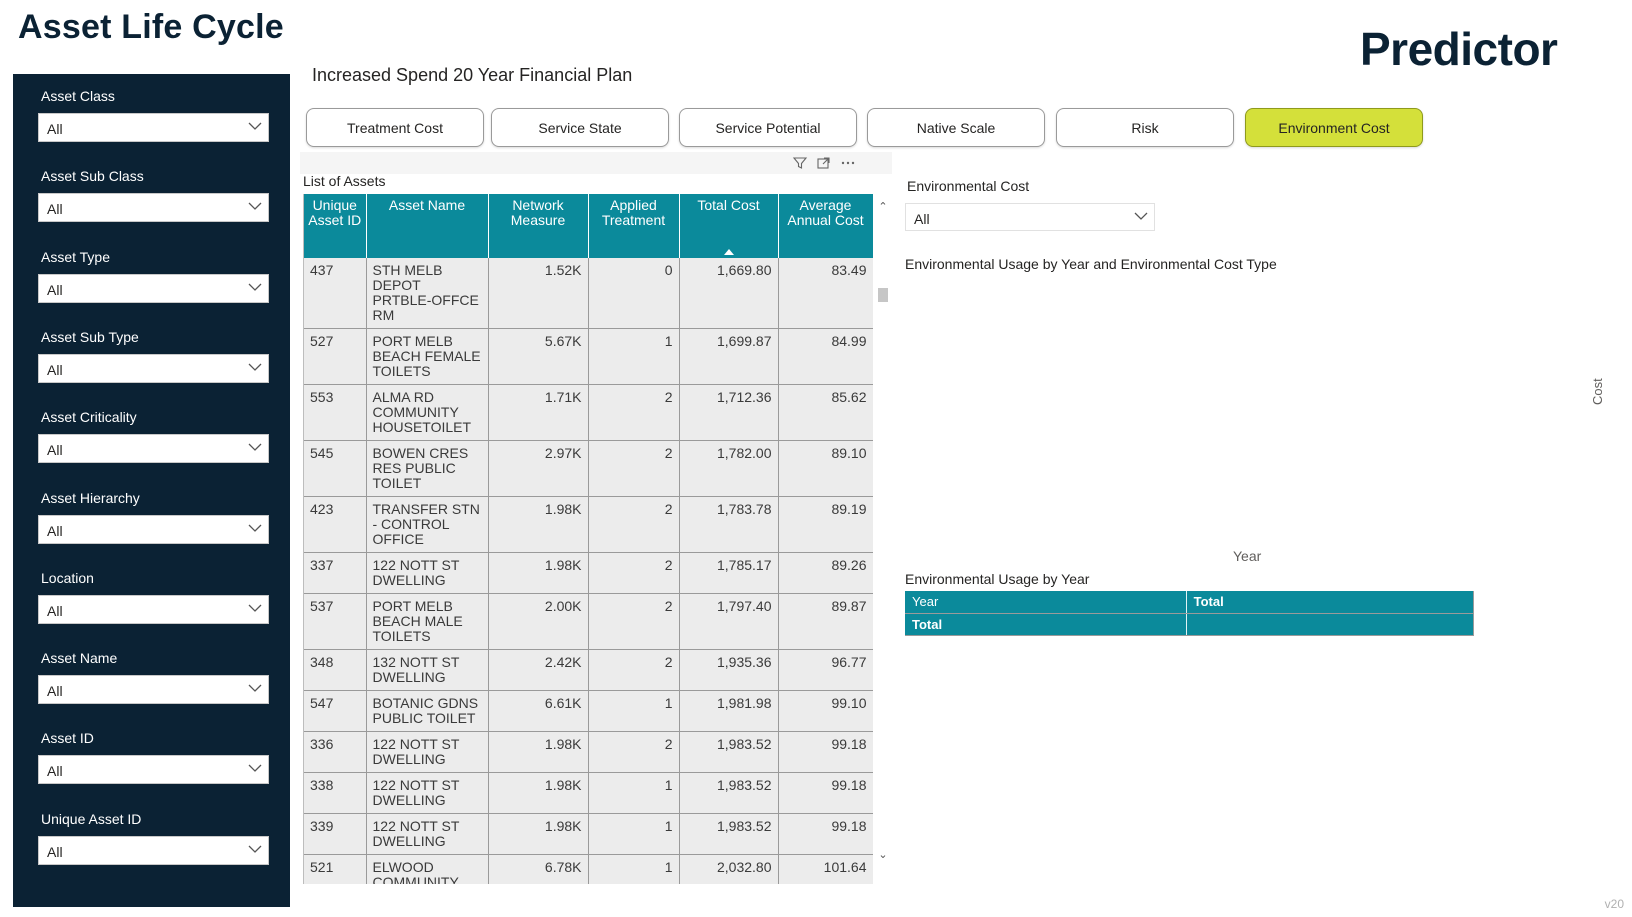  What do you see at coordinates (427, 356) in the screenshot?
I see `table-cell: PORT MELB BEACH FEMALE TOILETS` at bounding box center [427, 356].